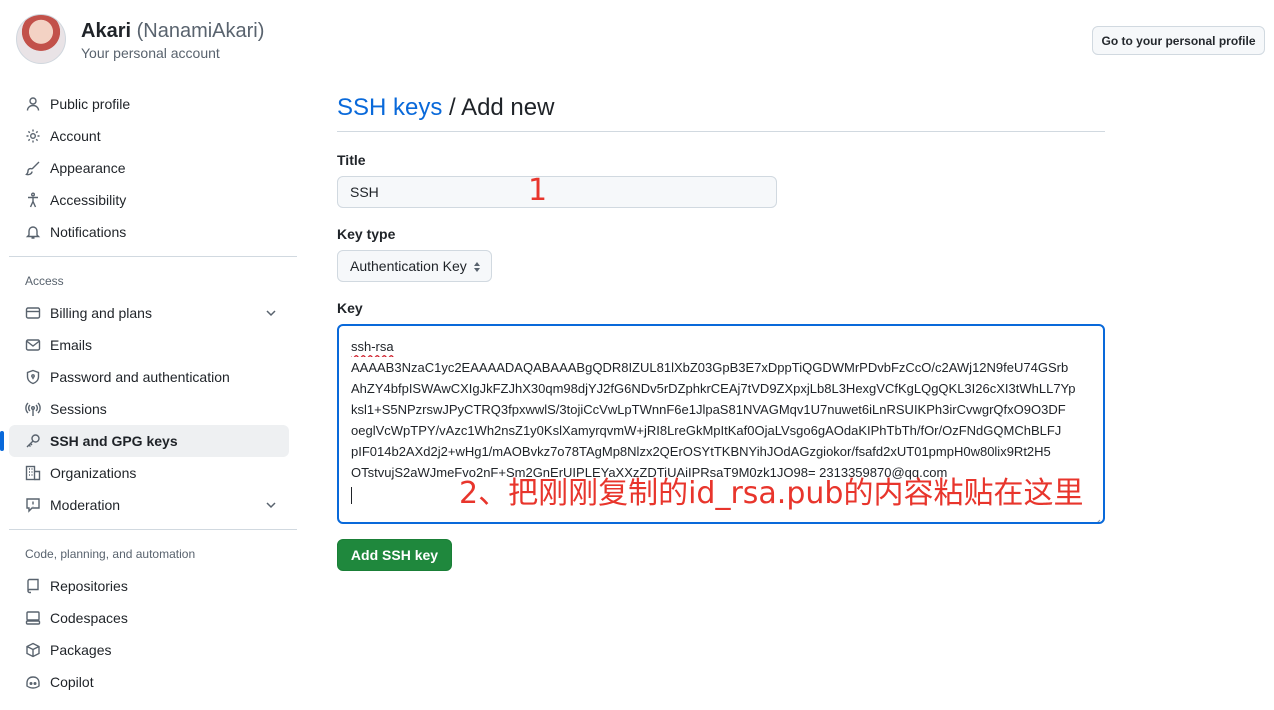  Describe the element at coordinates (721, 108) in the screenshot. I see `page-title: SSH keys / Add new` at that location.